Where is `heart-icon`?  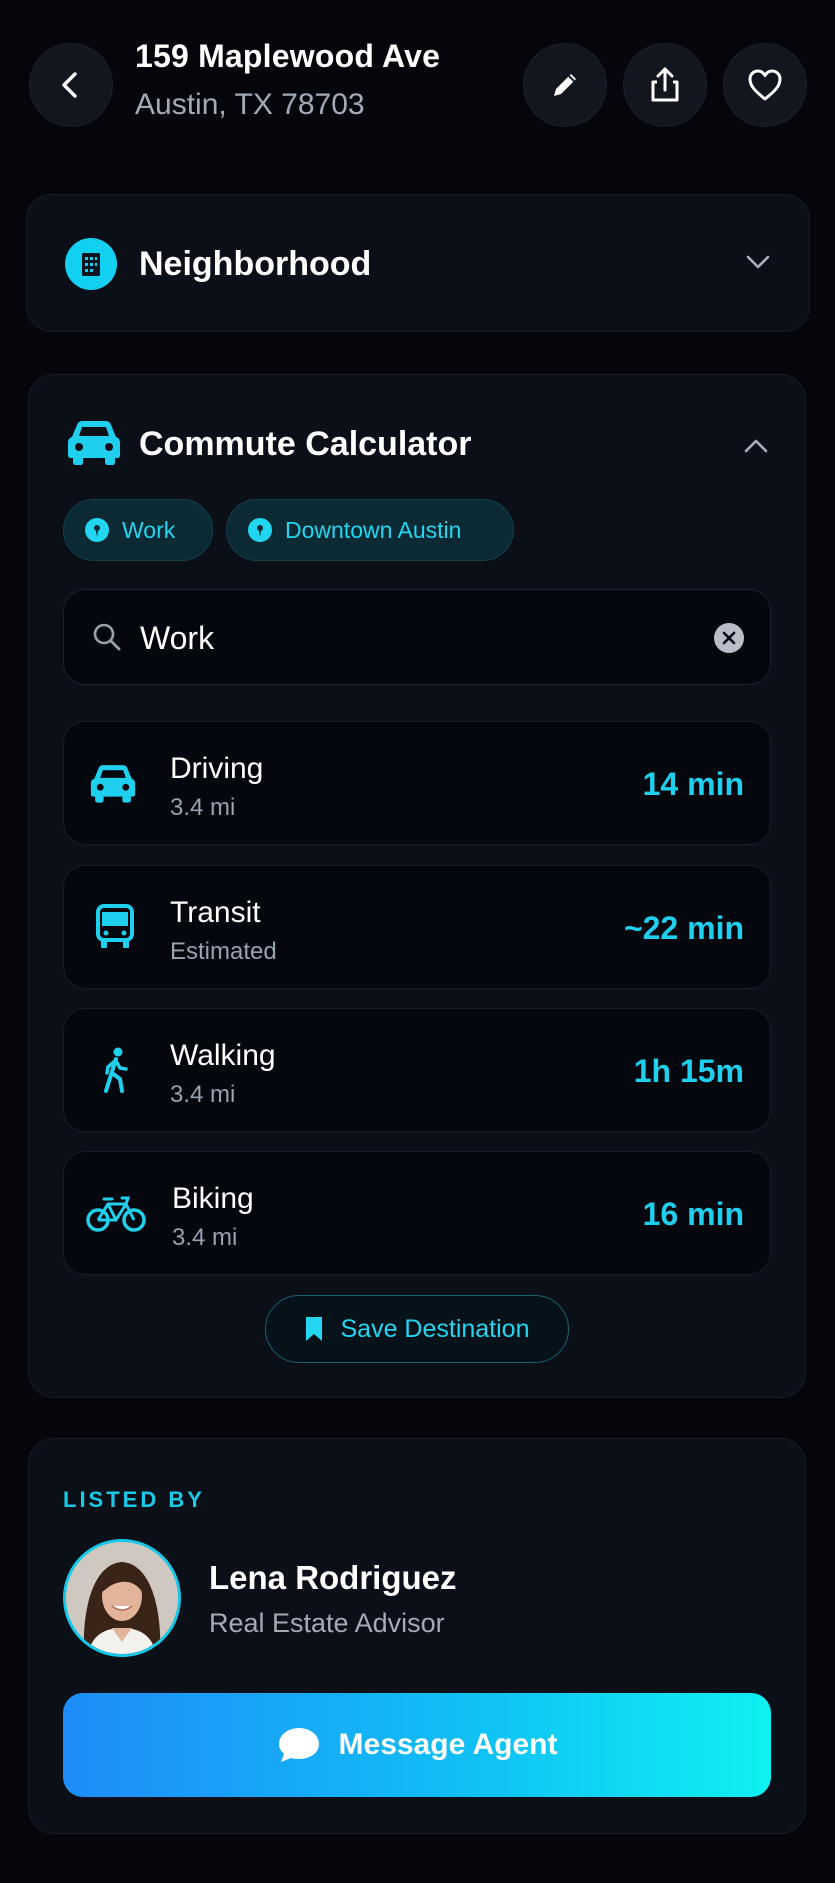
heart-icon is located at coordinates (765, 85).